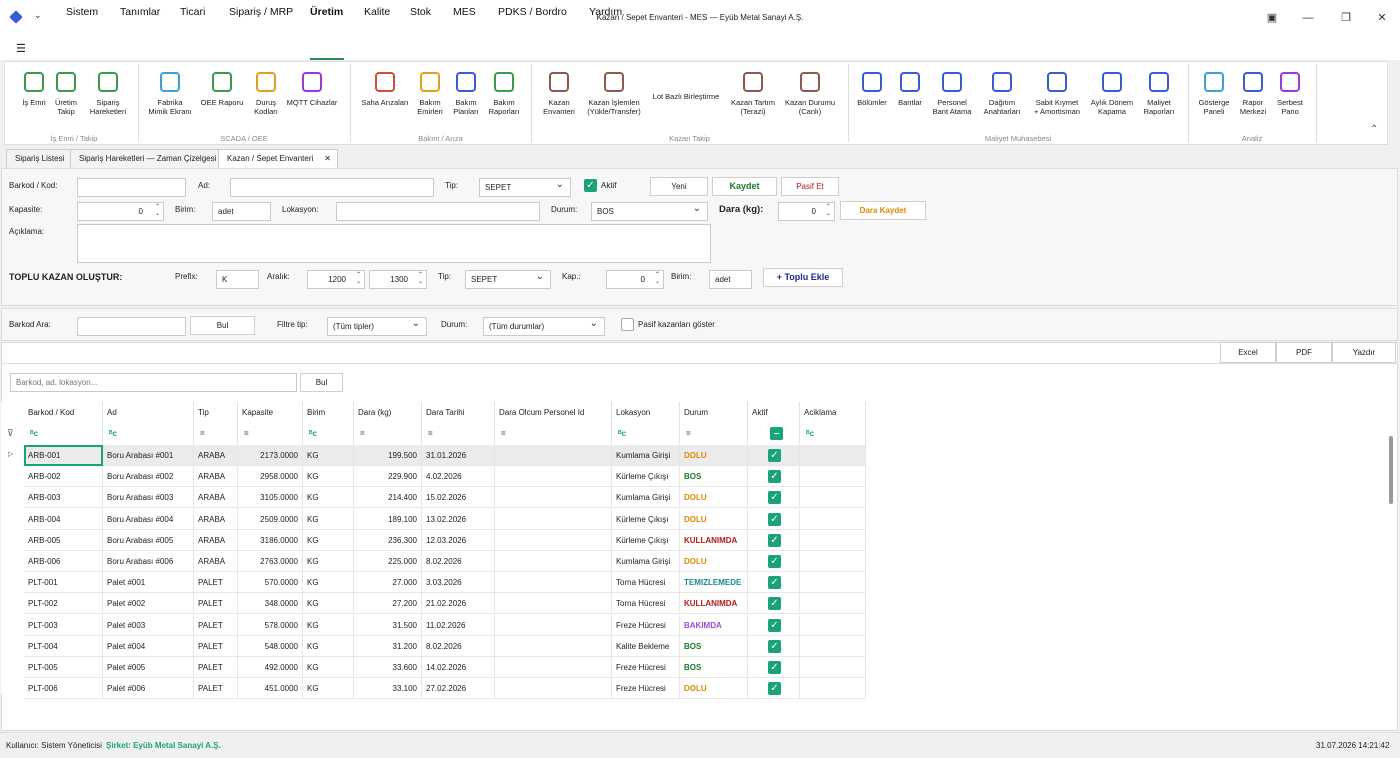 The image size is (1400, 758). What do you see at coordinates (377, 325) in the screenshot?
I see `filtre-tip-select: (Tüm tipler)` at bounding box center [377, 325].